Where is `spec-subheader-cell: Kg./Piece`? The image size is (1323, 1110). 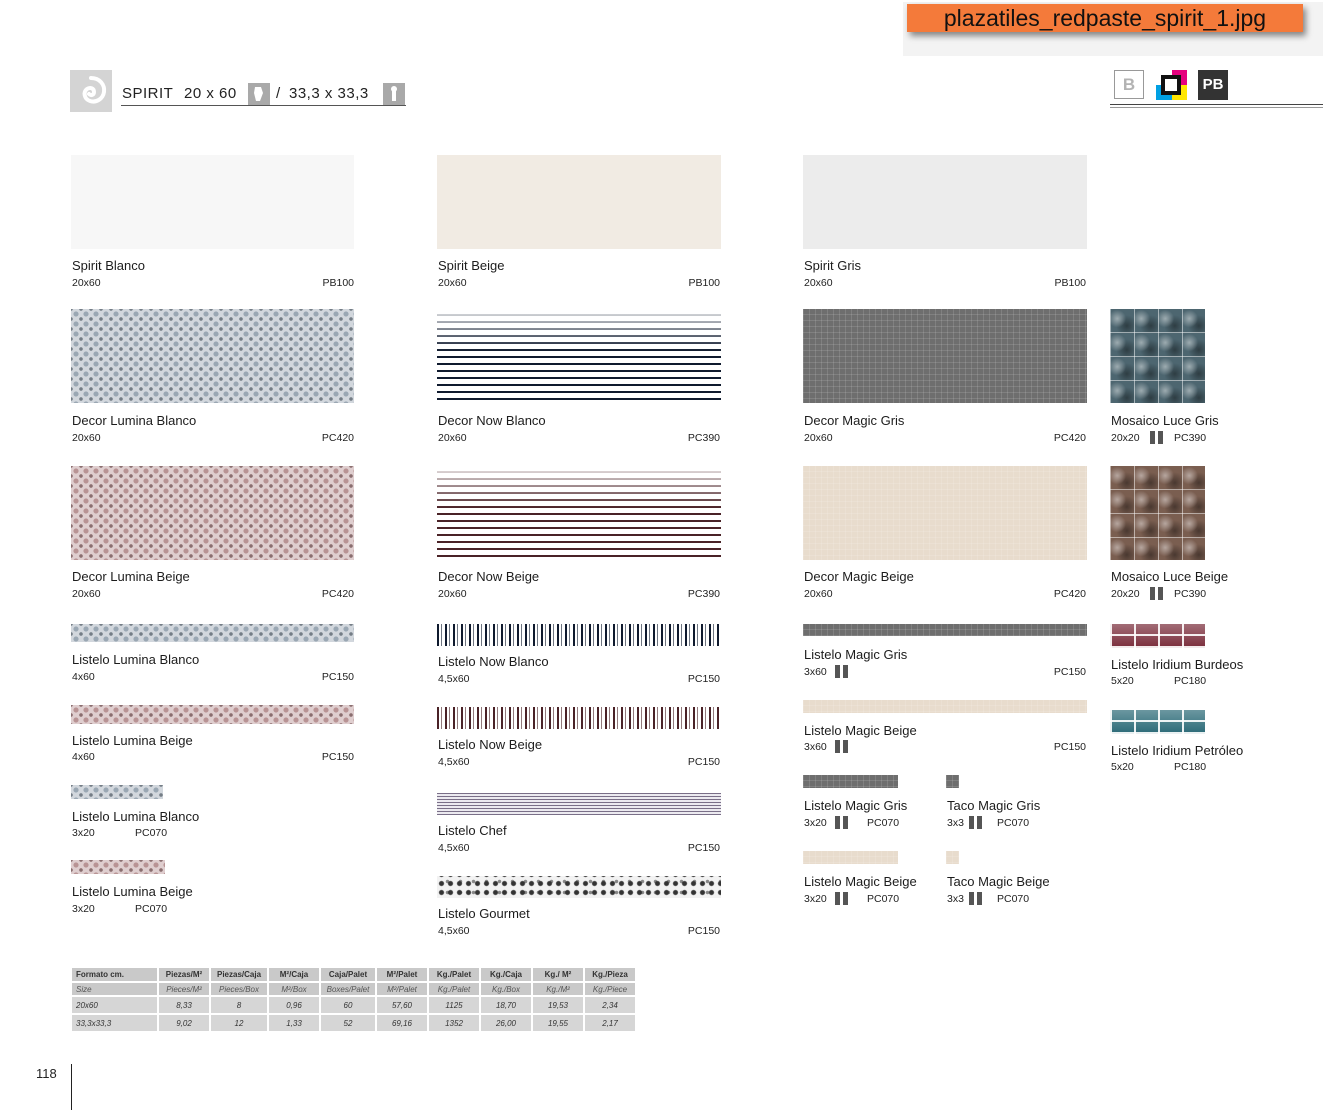
spec-subheader-cell: Kg./Piece is located at coordinates (610, 989).